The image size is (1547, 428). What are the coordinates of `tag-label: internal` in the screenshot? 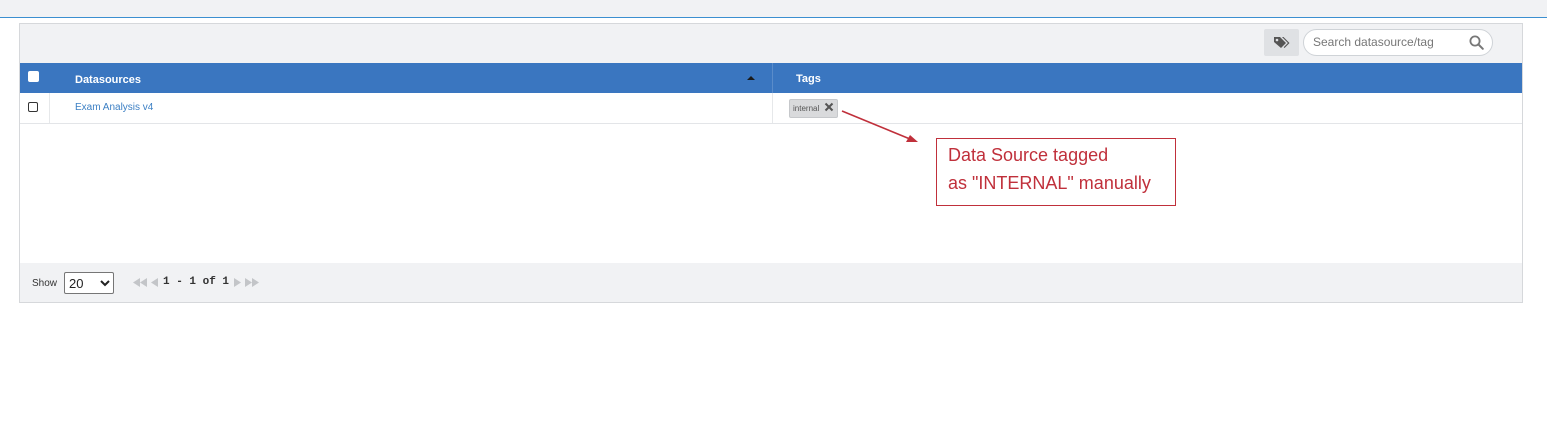 It's located at (806, 108).